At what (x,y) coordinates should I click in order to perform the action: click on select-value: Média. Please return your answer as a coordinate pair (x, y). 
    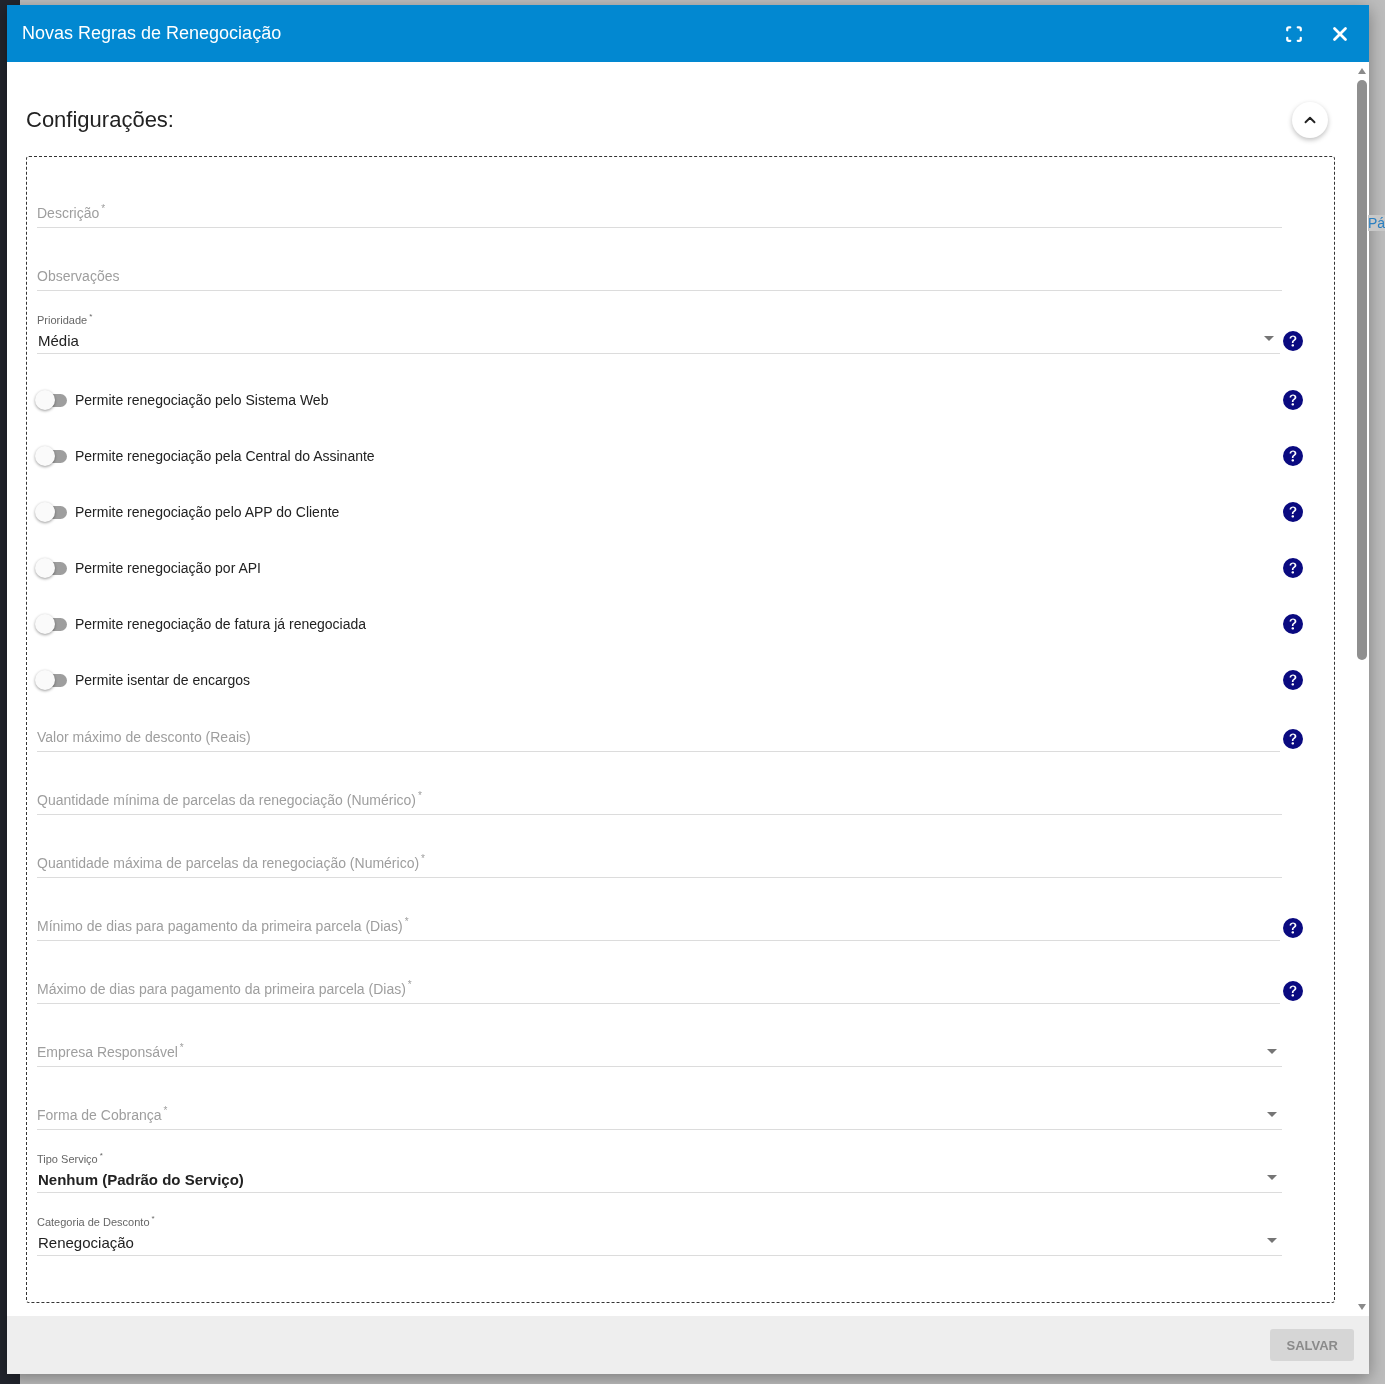
    Looking at the image, I should click on (58, 340).